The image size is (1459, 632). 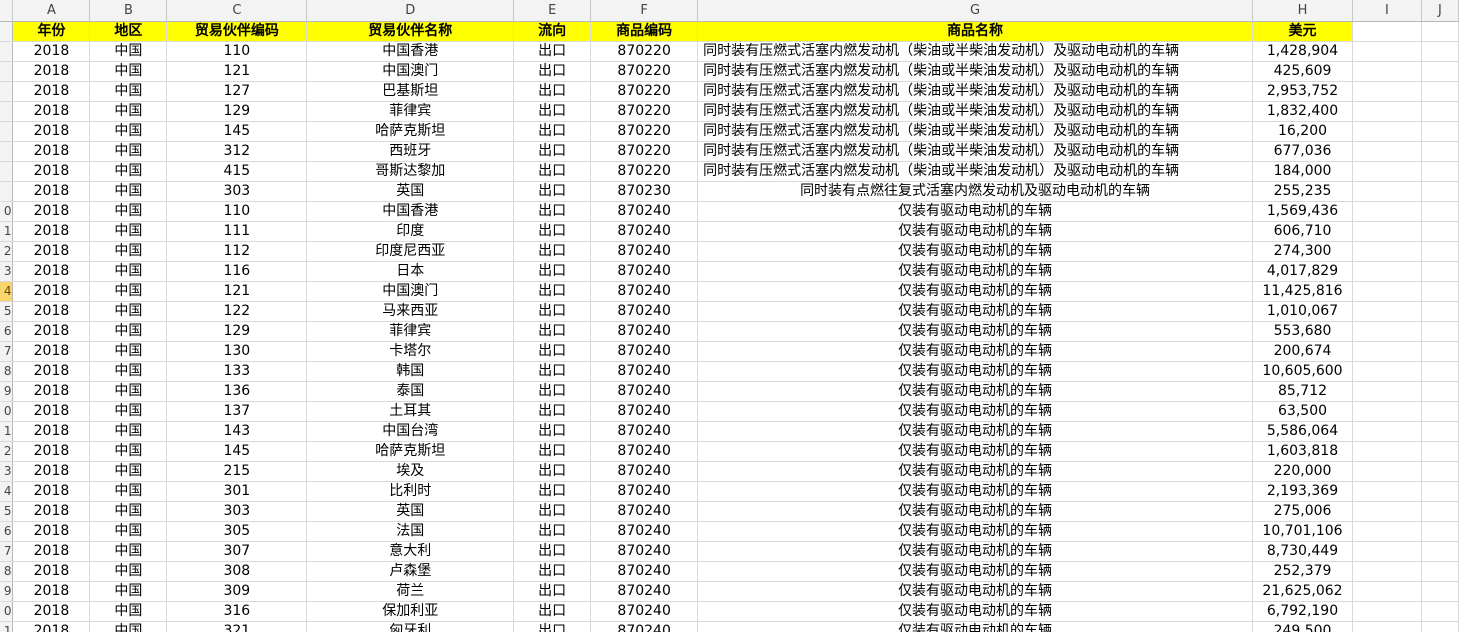 I want to click on cell-partner-code: 133, so click(x=237, y=371).